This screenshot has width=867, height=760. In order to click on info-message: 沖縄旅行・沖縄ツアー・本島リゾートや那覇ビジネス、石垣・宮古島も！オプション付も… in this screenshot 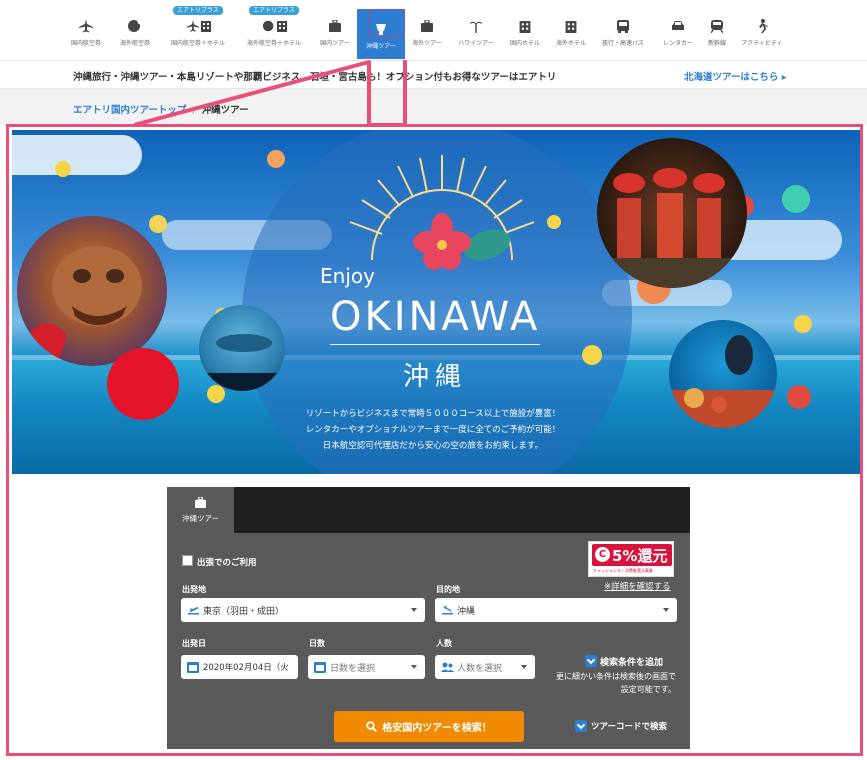, I will do `click(315, 77)`.